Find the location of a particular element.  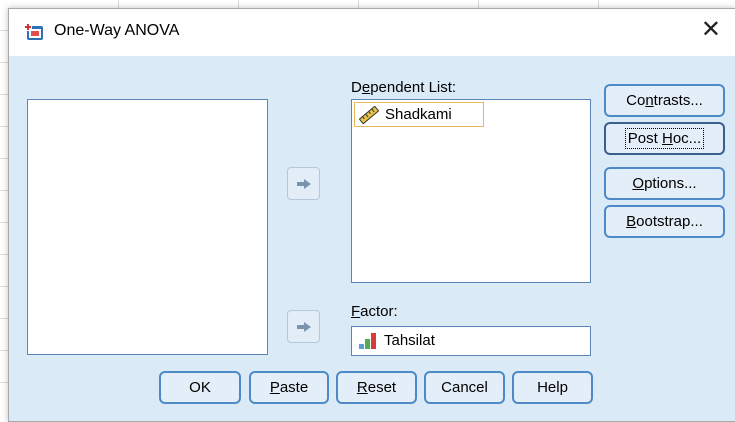

factor-label: Factor: is located at coordinates (374, 311).